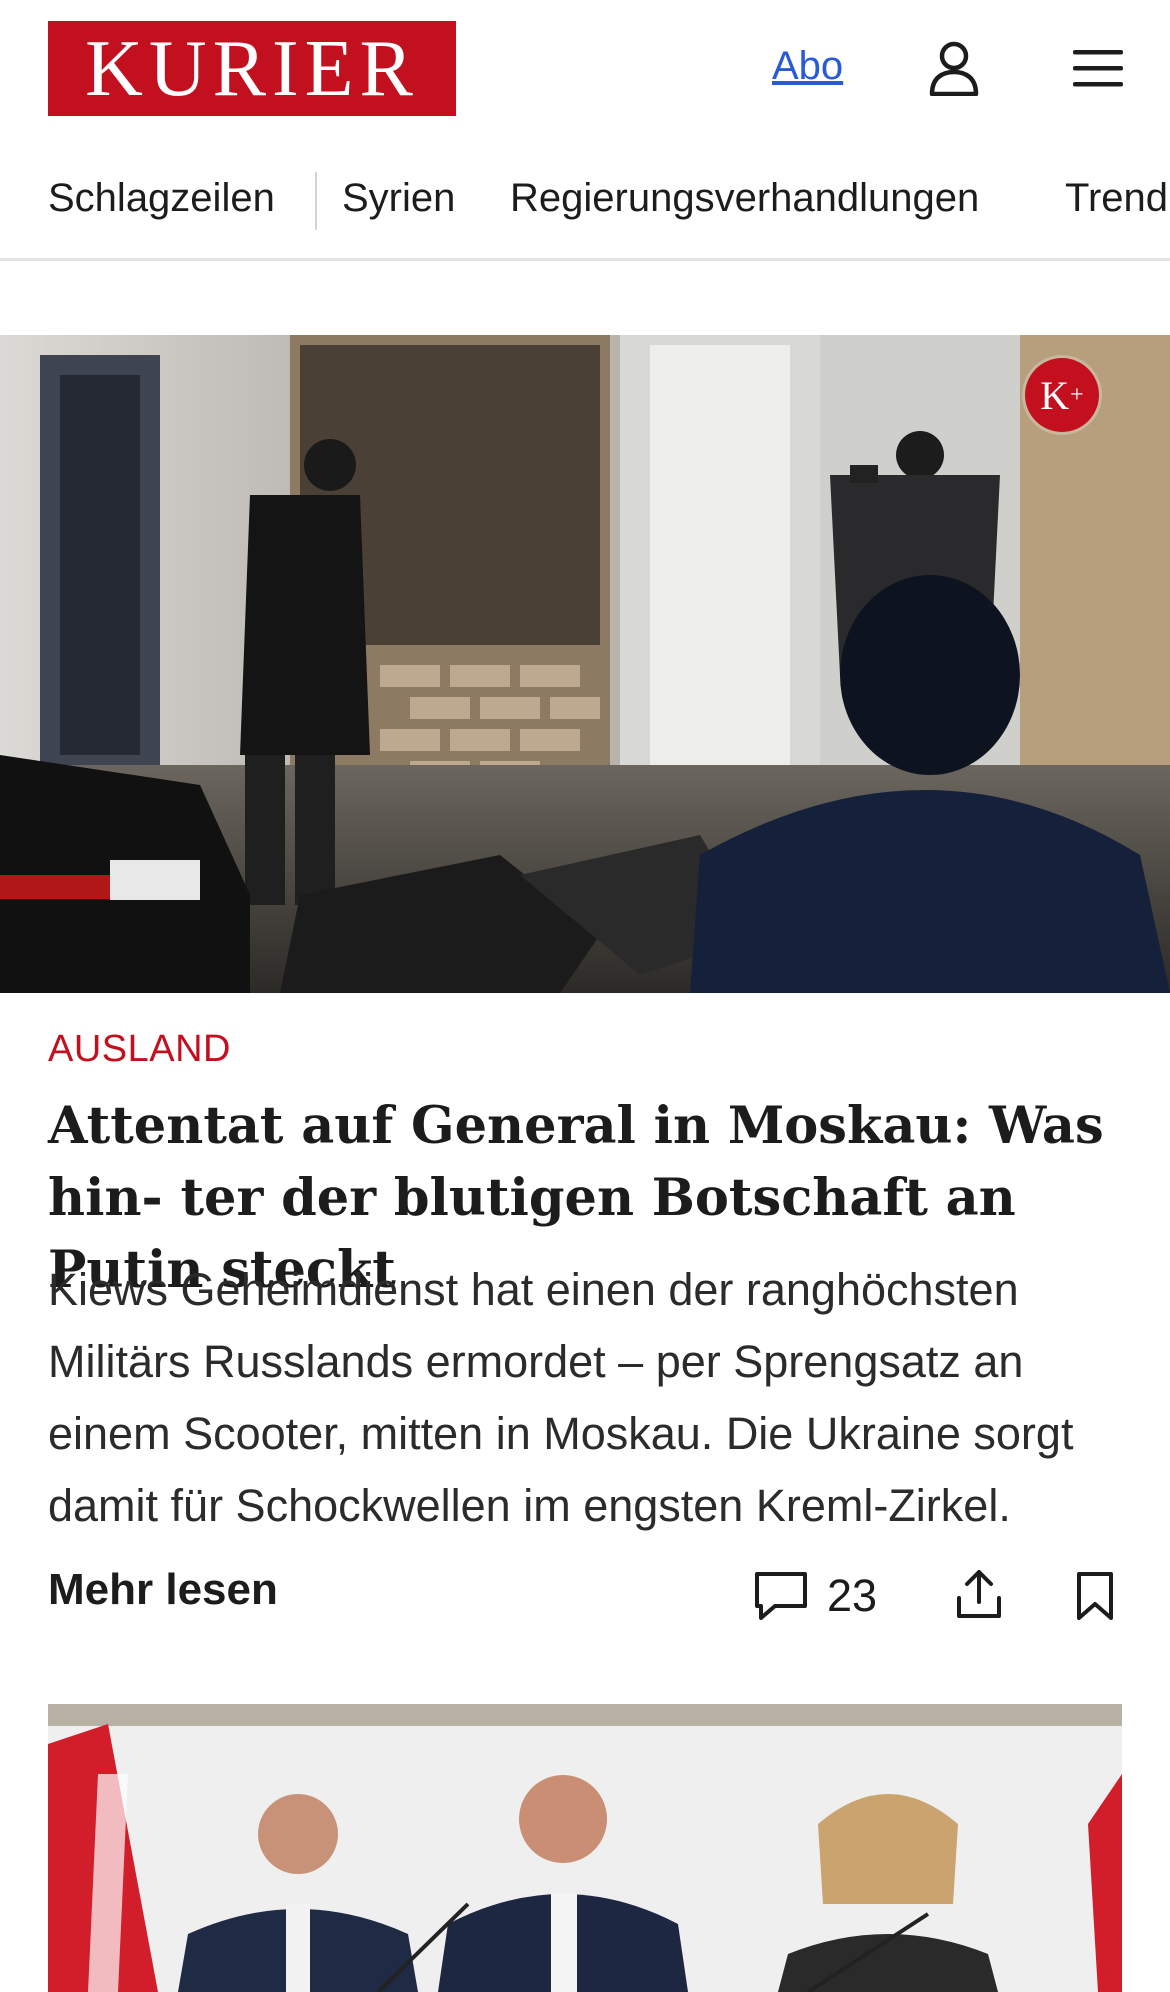 This screenshot has width=1170, height=1992. What do you see at coordinates (1095, 1596) in the screenshot?
I see `bookmark-icon` at bounding box center [1095, 1596].